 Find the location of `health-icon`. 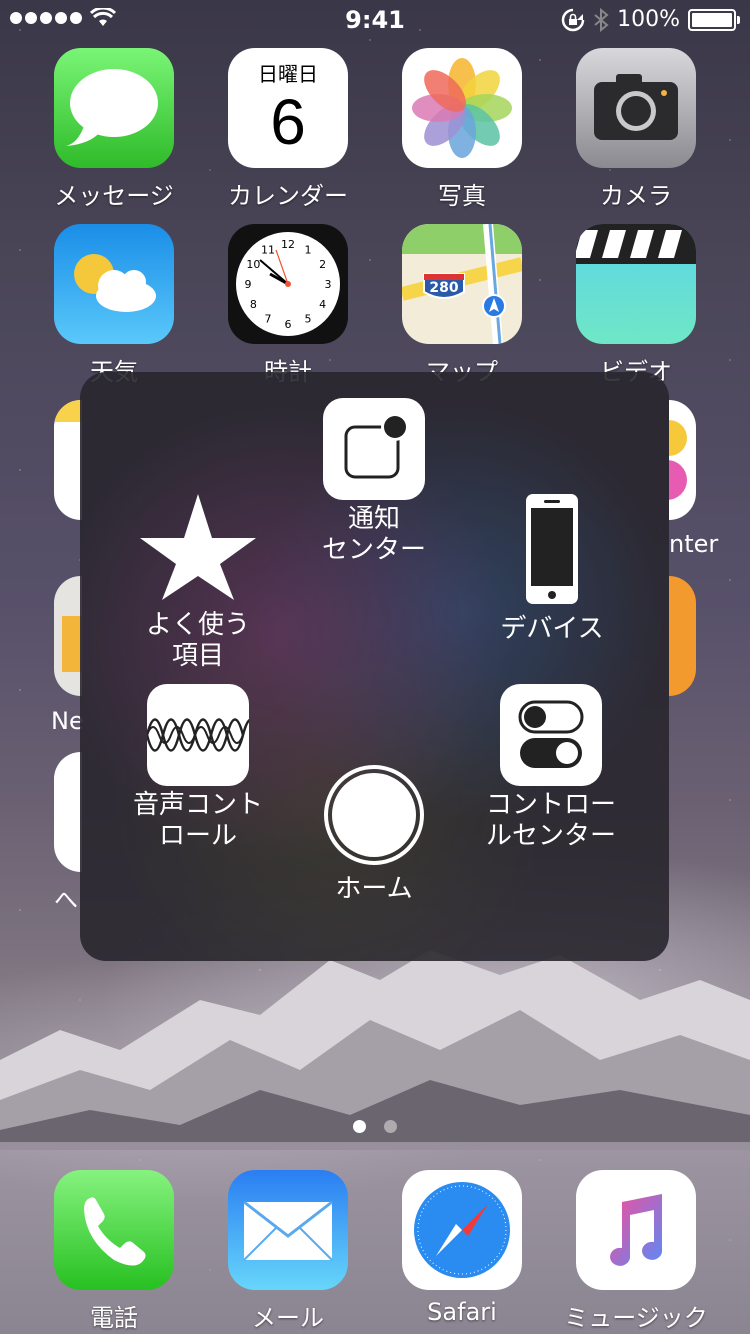

health-icon is located at coordinates (68, 812).